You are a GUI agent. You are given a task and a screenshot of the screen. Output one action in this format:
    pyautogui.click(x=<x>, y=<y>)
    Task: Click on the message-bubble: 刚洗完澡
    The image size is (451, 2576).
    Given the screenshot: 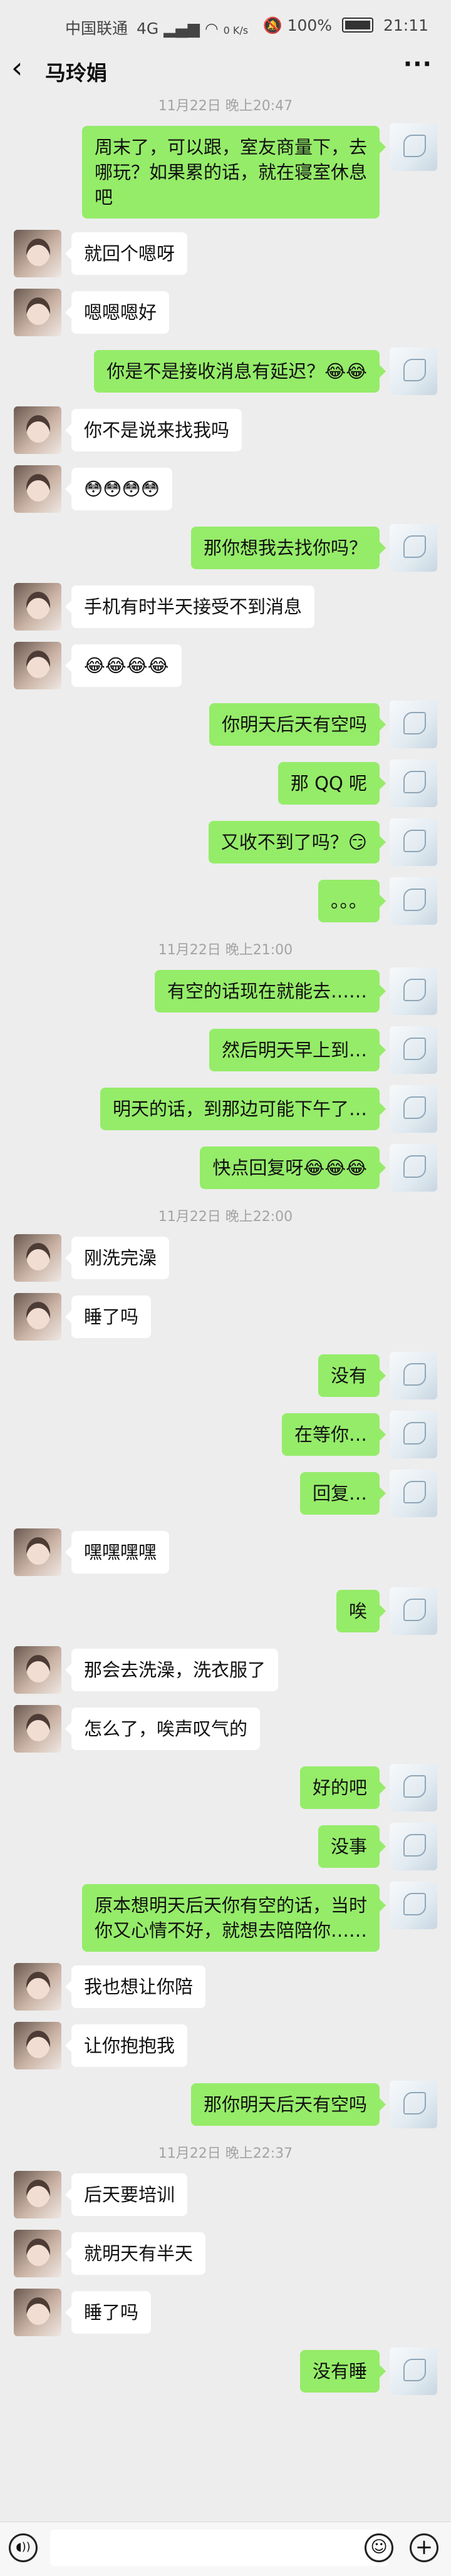 What is the action you would take?
    pyautogui.click(x=117, y=1258)
    